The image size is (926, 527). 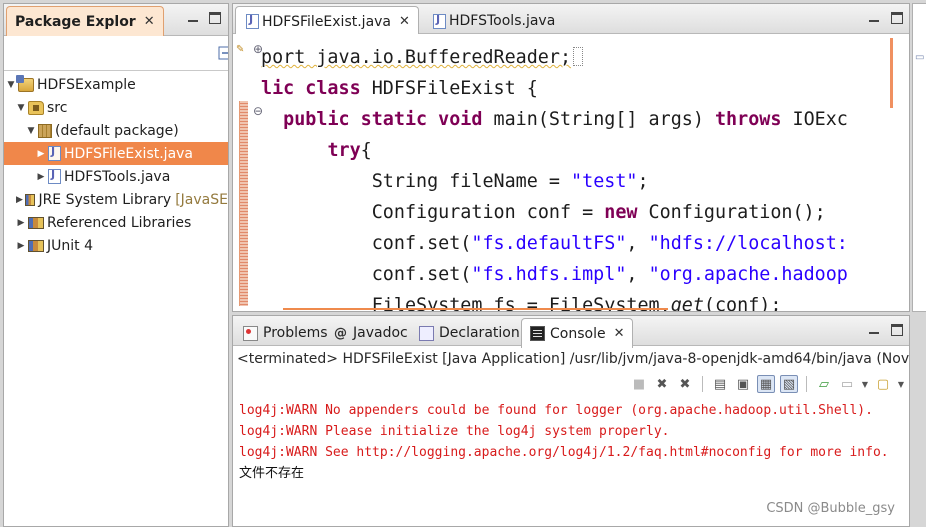 What do you see at coordinates (554, 57) in the screenshot?
I see `code-line: port java.io.BufferedReader;` at bounding box center [554, 57].